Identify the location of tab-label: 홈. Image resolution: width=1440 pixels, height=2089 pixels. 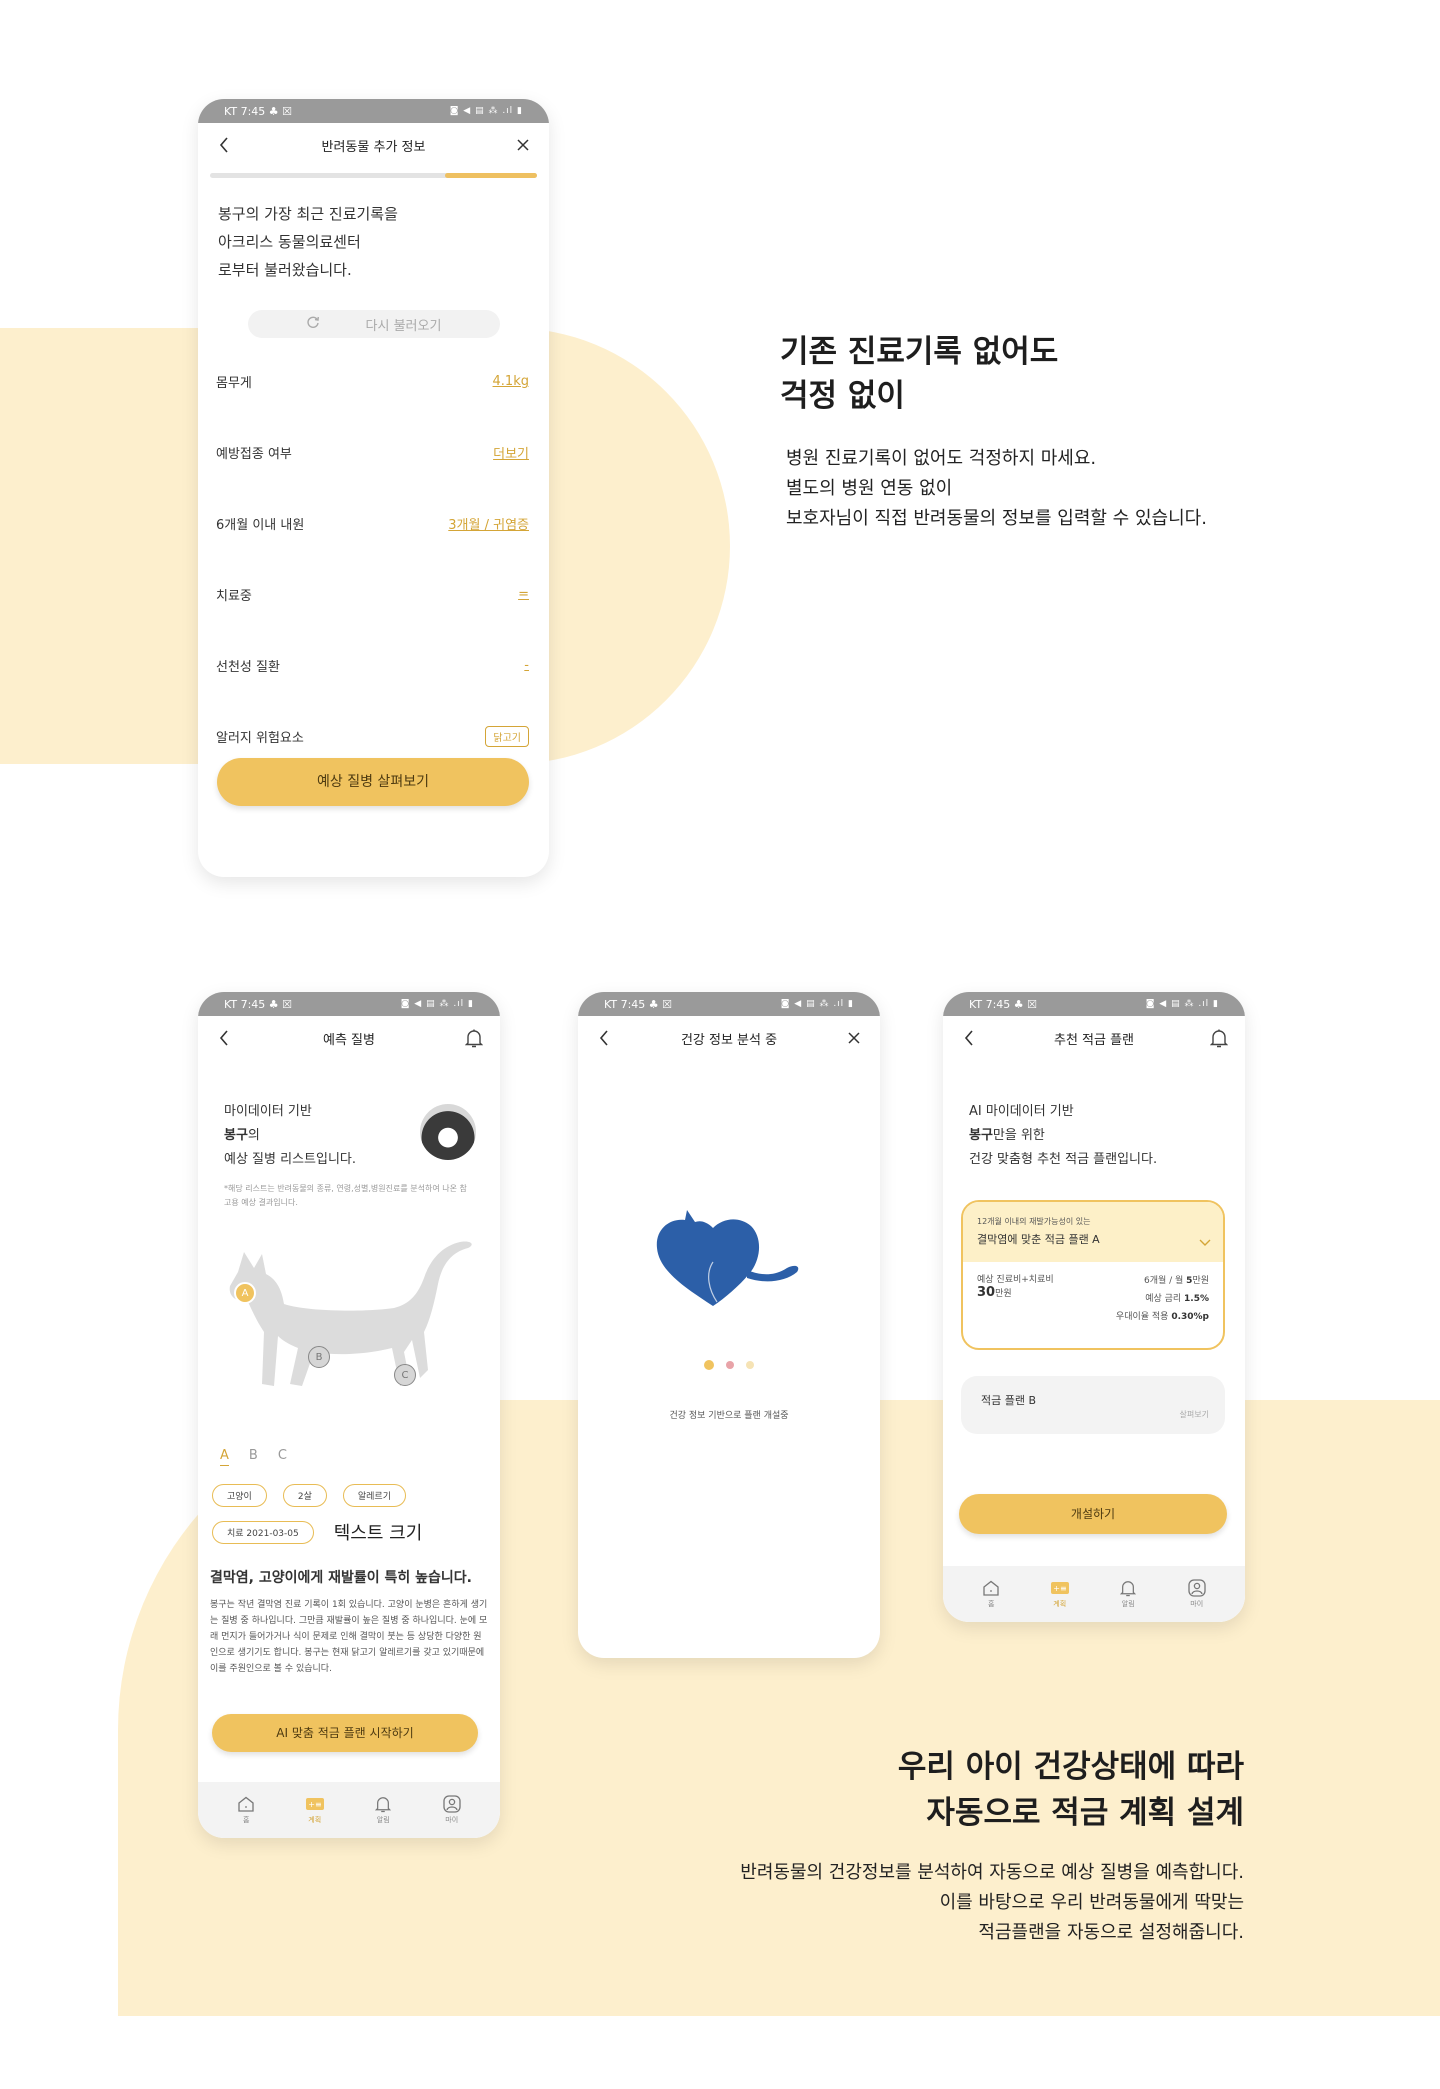
(246, 1820).